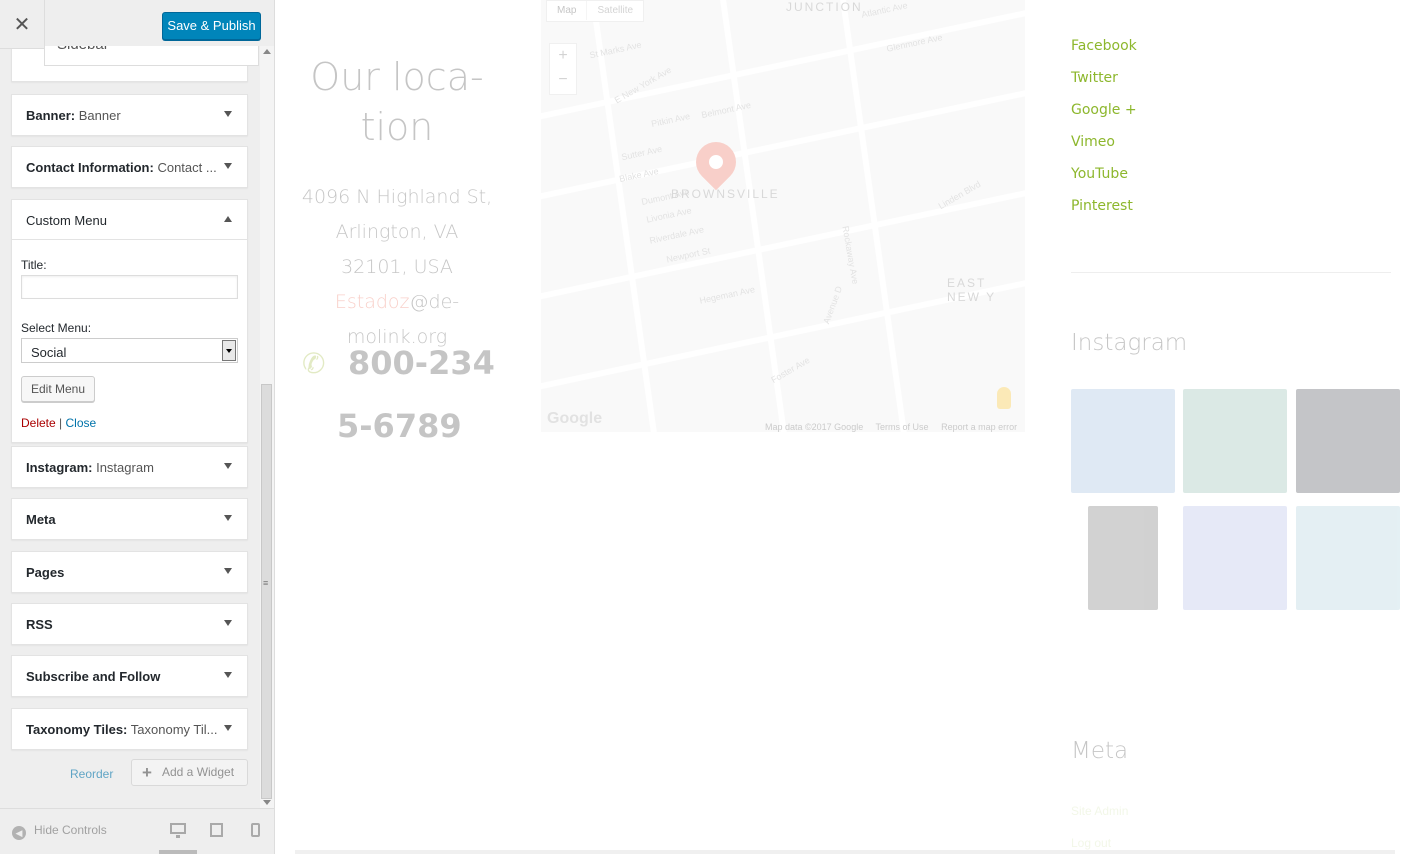  What do you see at coordinates (58, 389) in the screenshot?
I see `edit-menu-button: Edit Menu` at bounding box center [58, 389].